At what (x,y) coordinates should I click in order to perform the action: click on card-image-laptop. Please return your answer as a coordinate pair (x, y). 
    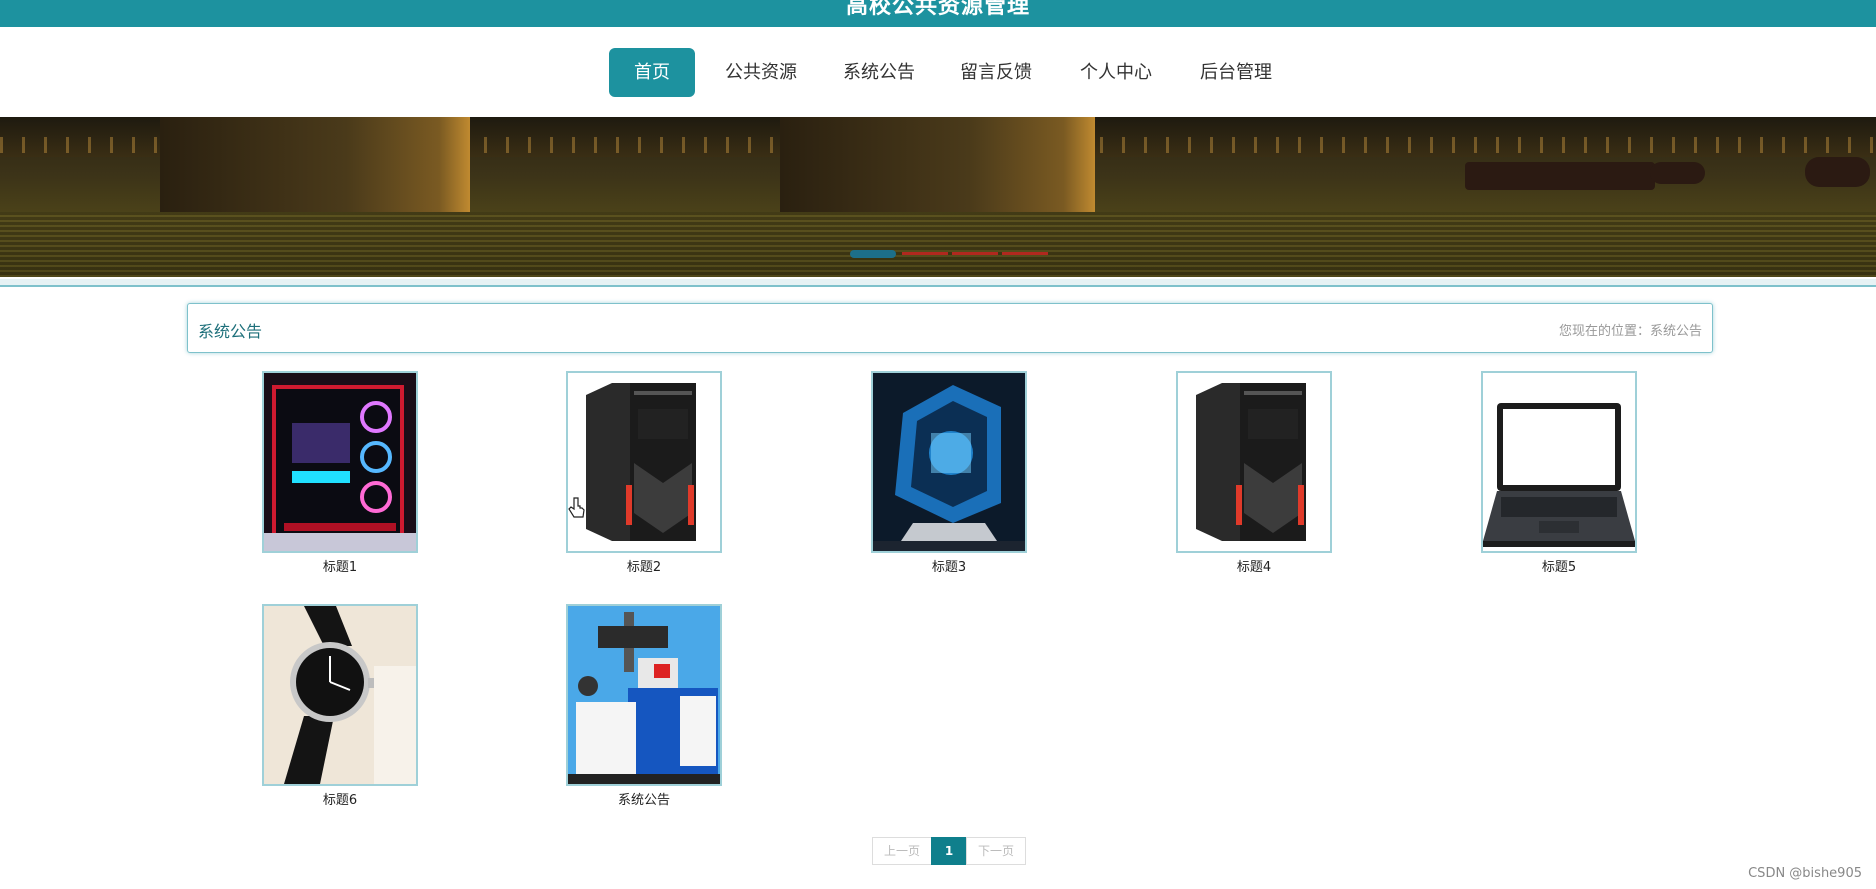
    Looking at the image, I should click on (1559, 462).